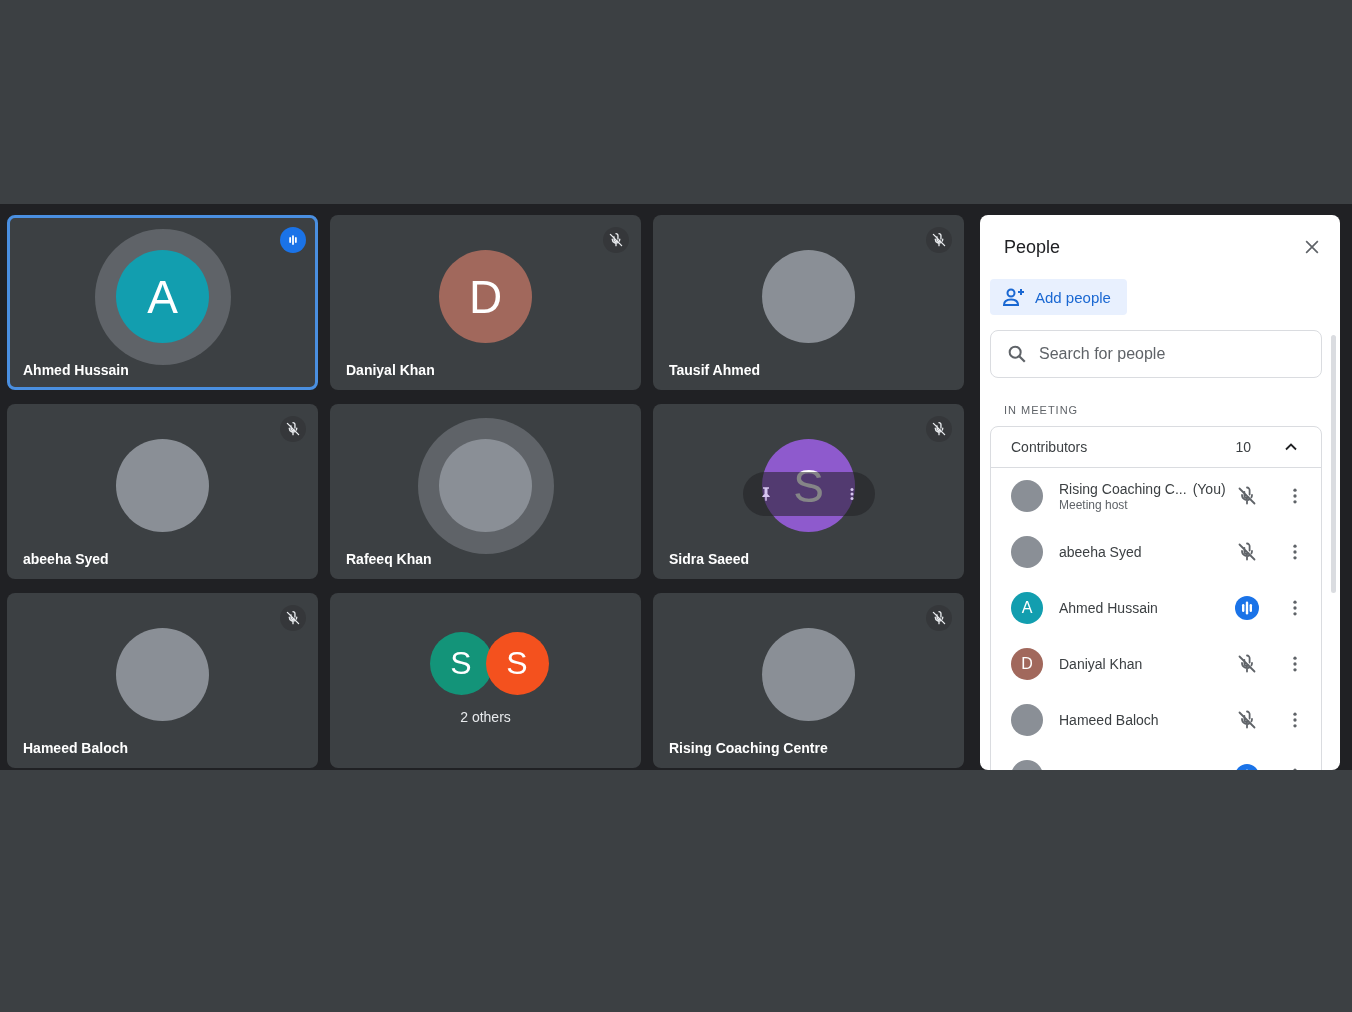 The height and width of the screenshot is (1012, 1352). Describe the element at coordinates (709, 559) in the screenshot. I see `participant-name: Sidra Saeed` at that location.